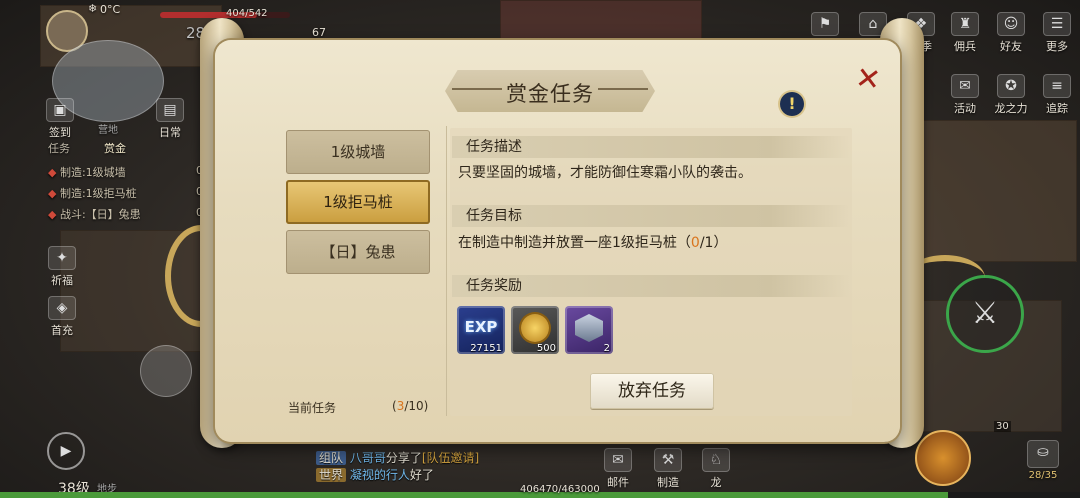 The image size is (1080, 498). Describe the element at coordinates (60, 110) in the screenshot. I see `calendar-icon: ▣` at that location.